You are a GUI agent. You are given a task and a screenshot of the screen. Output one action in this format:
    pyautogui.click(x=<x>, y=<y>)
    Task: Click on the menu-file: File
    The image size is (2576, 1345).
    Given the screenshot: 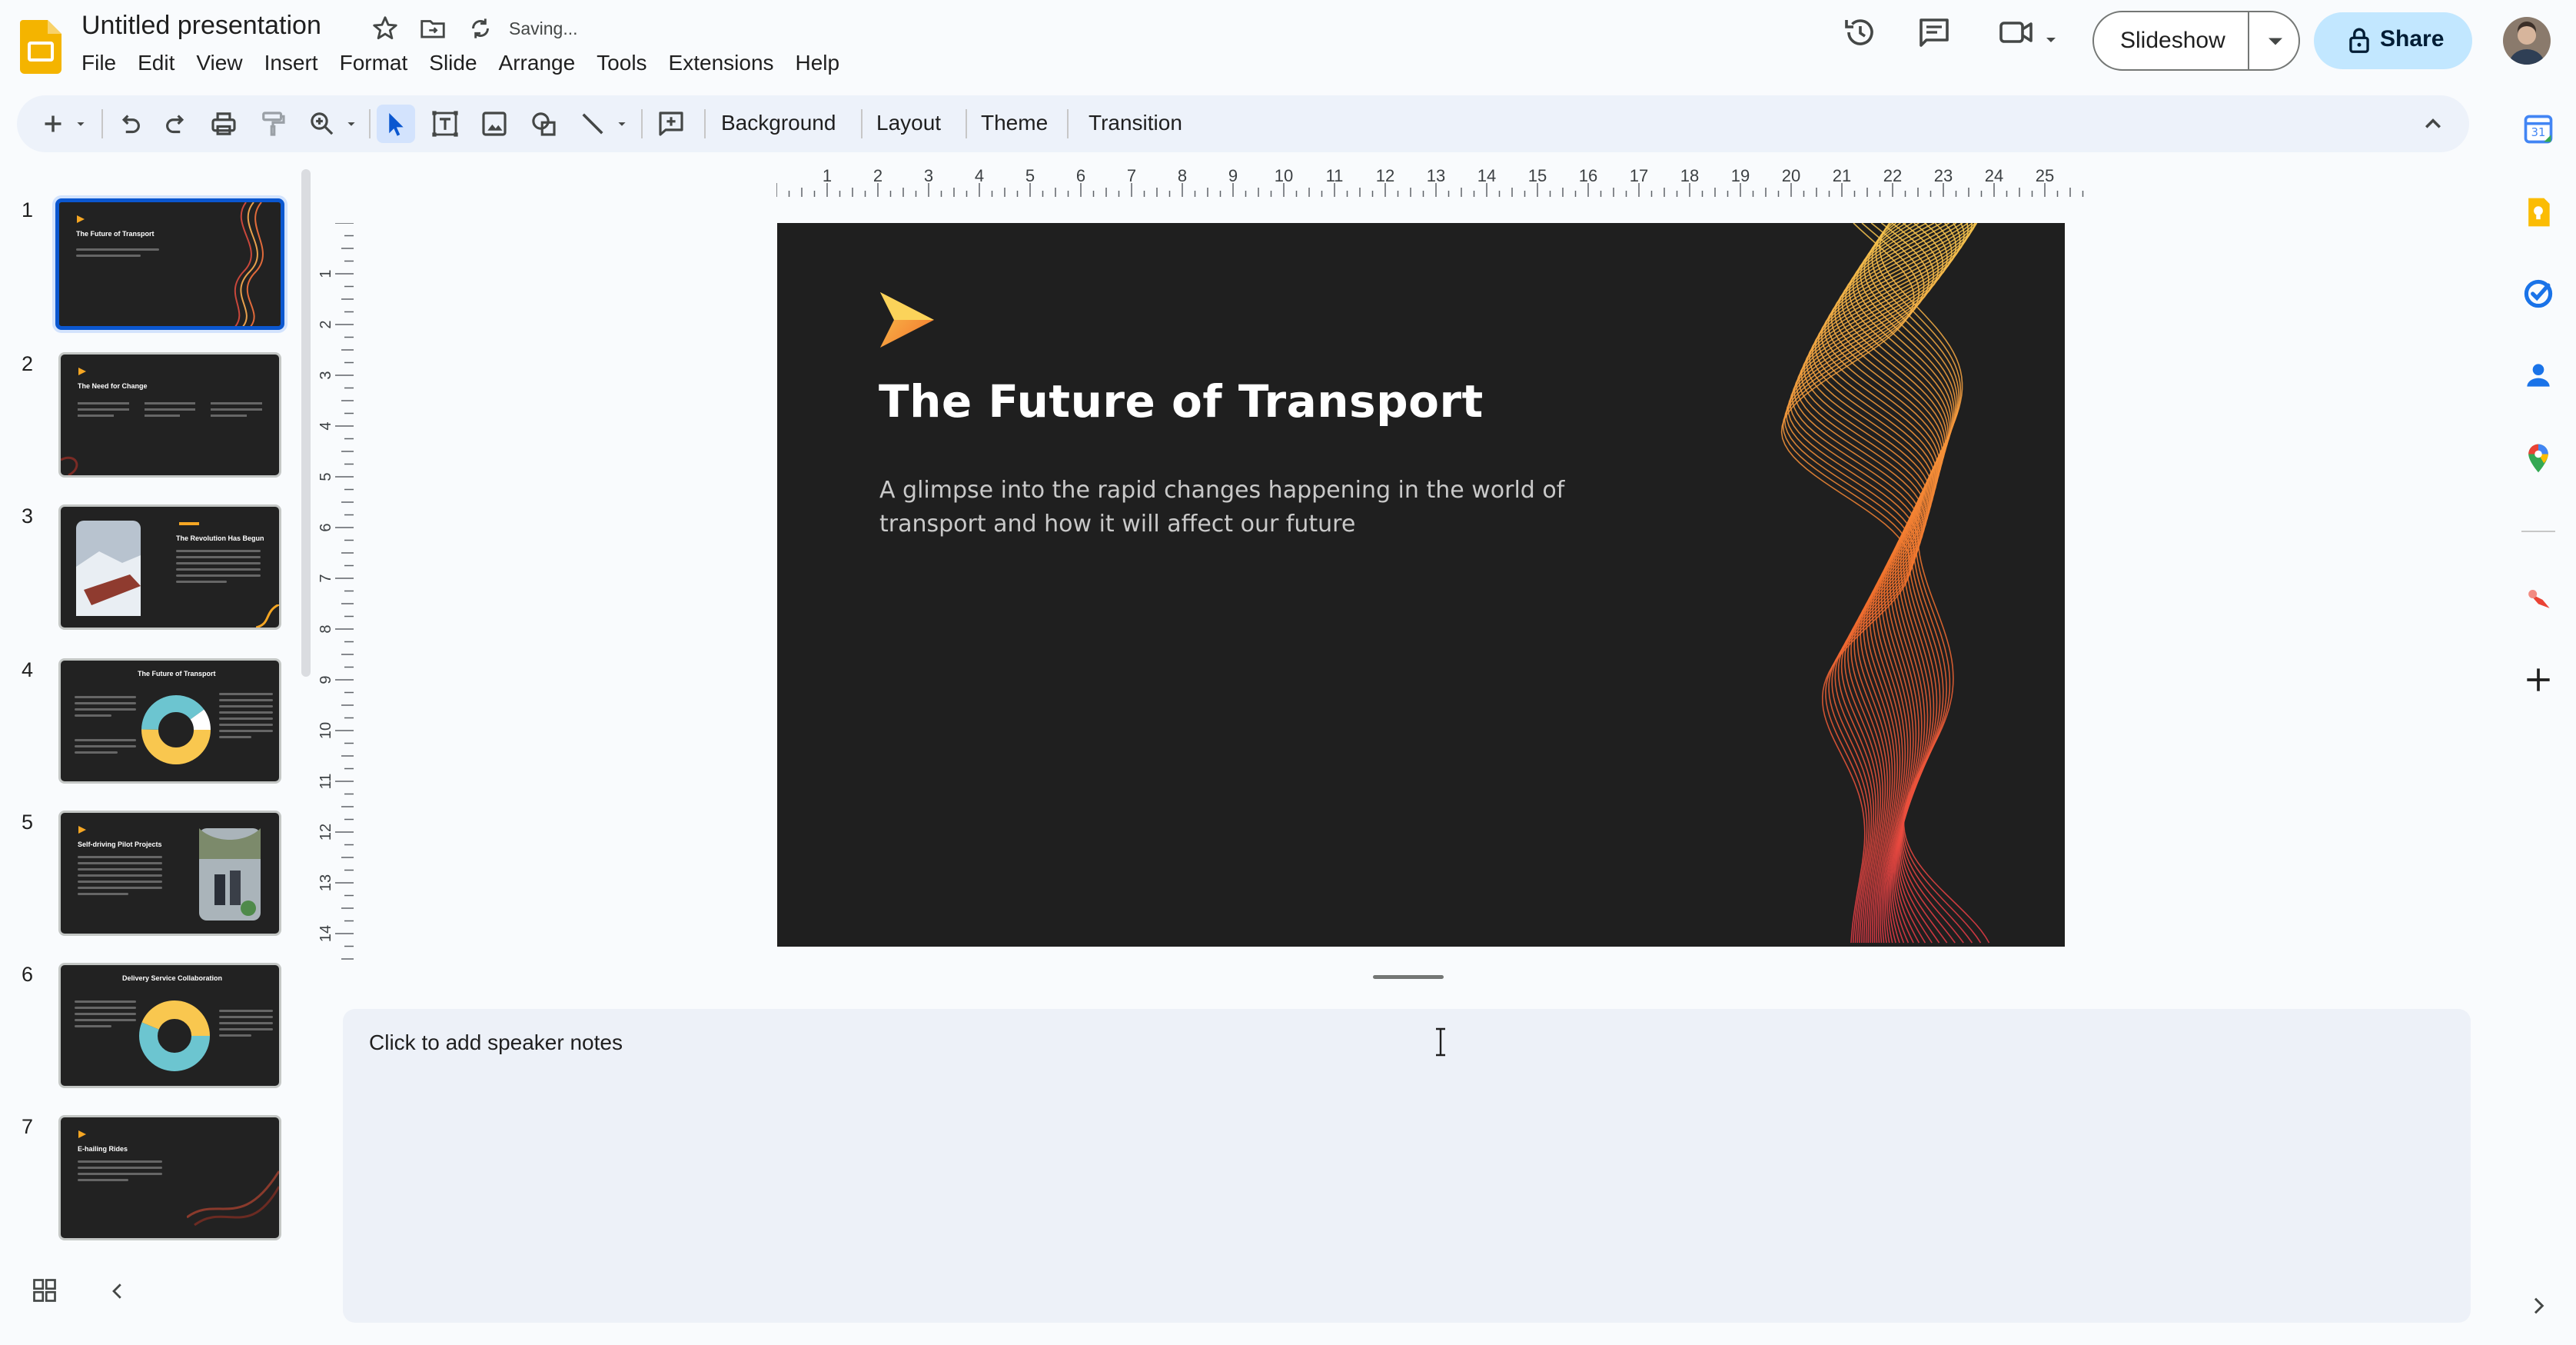 What is the action you would take?
    pyautogui.click(x=104, y=63)
    